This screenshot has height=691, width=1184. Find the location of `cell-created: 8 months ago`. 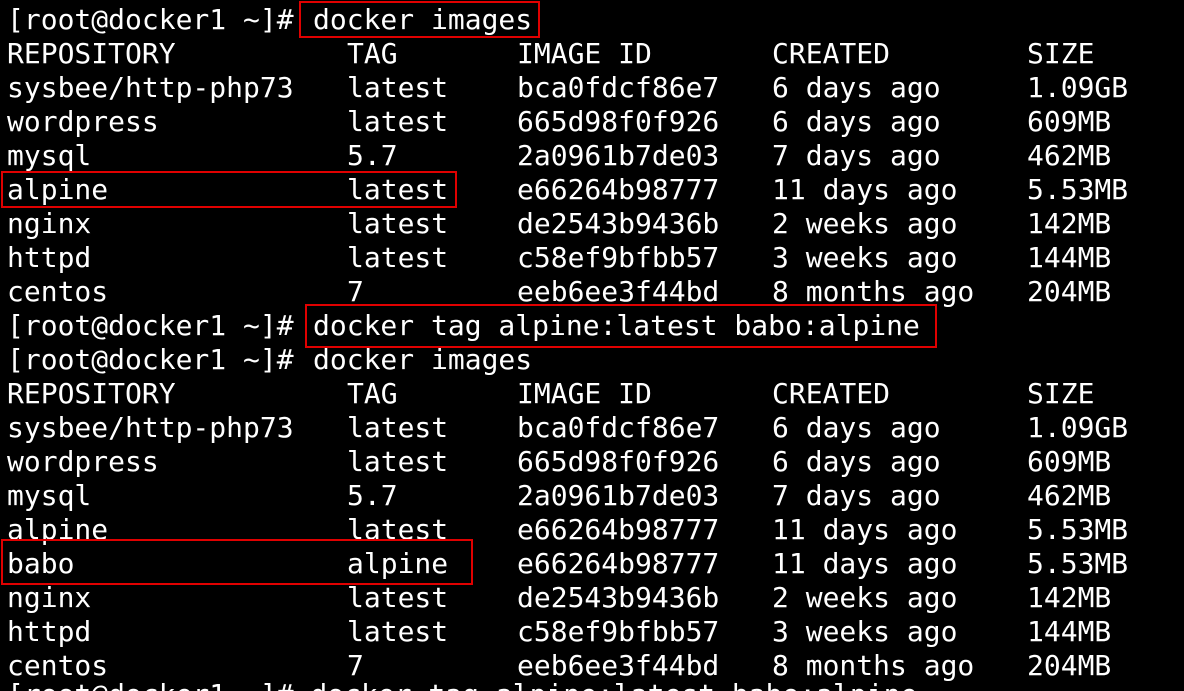

cell-created: 8 months ago is located at coordinates (873, 291).